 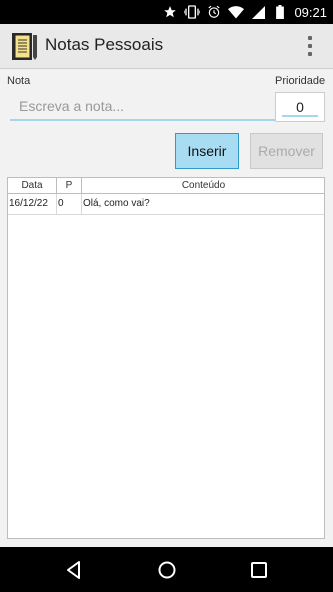 I want to click on priority-underline, so click(x=300, y=116).